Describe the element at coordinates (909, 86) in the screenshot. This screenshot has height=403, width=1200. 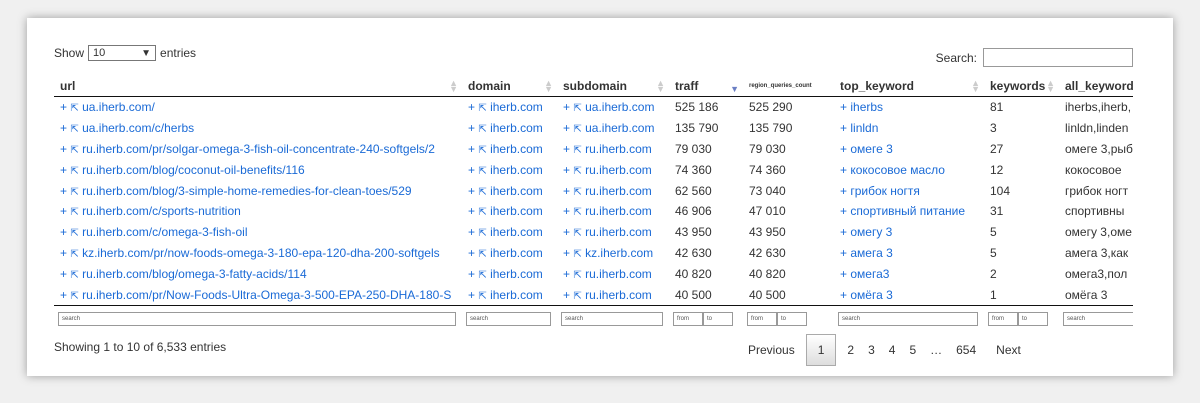
I see `column-header-top-keyword: top_keyword ▲ ▼` at that location.